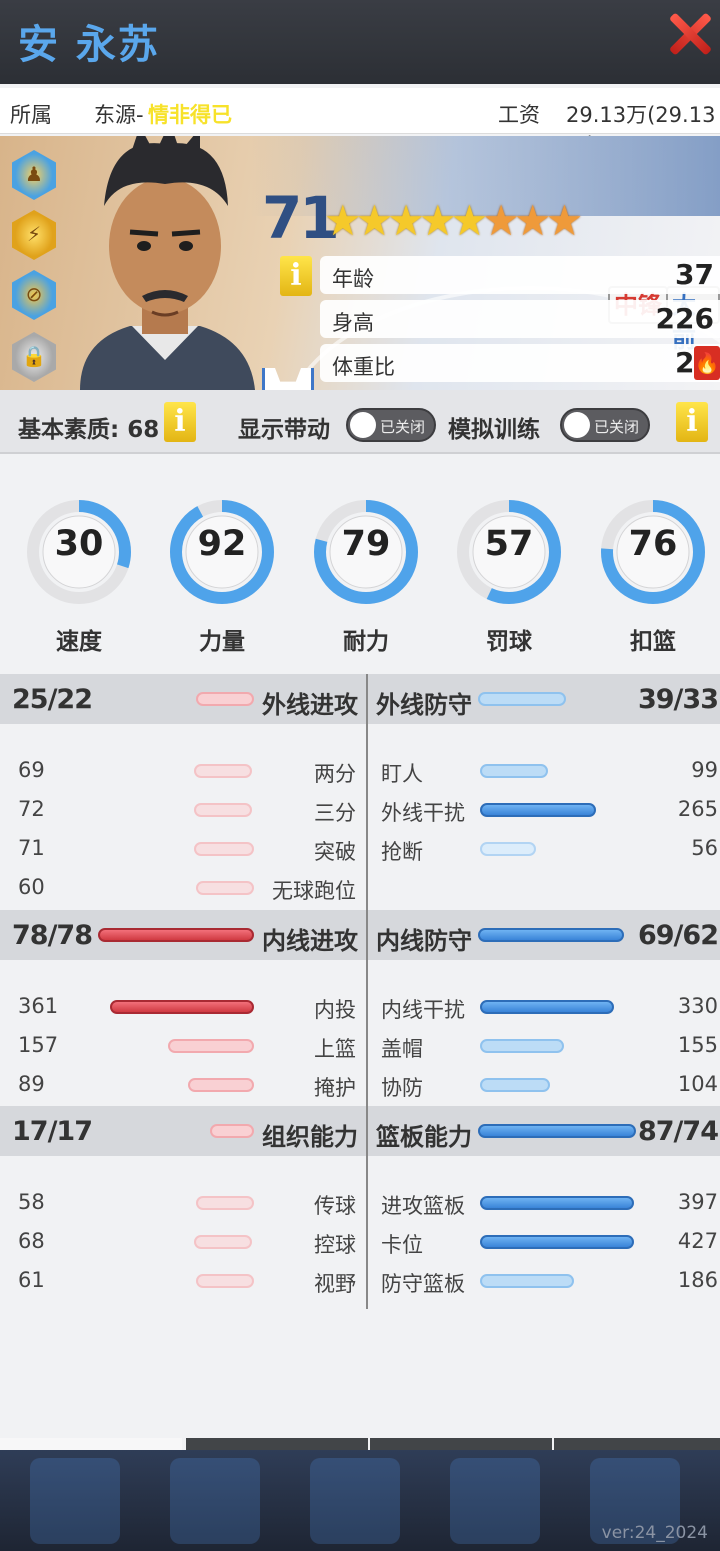 This screenshot has height=1551, width=720. I want to click on team-prefix: 东源-, so click(119, 115).